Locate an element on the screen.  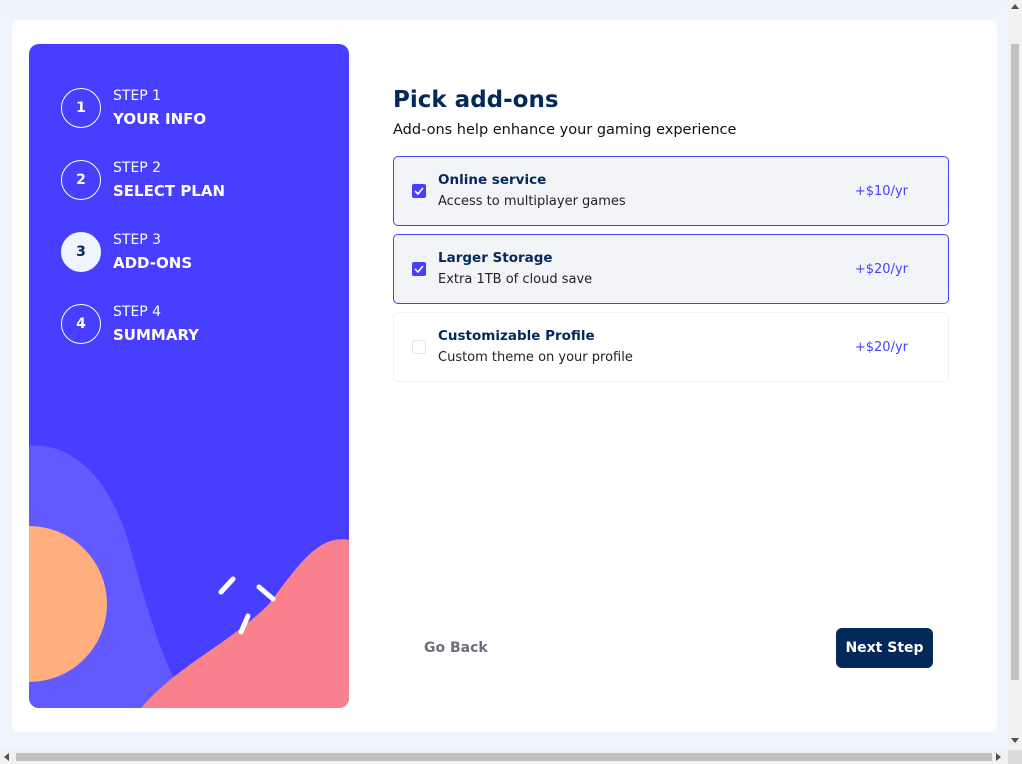
step-label: STEP 3 is located at coordinates (137, 240).